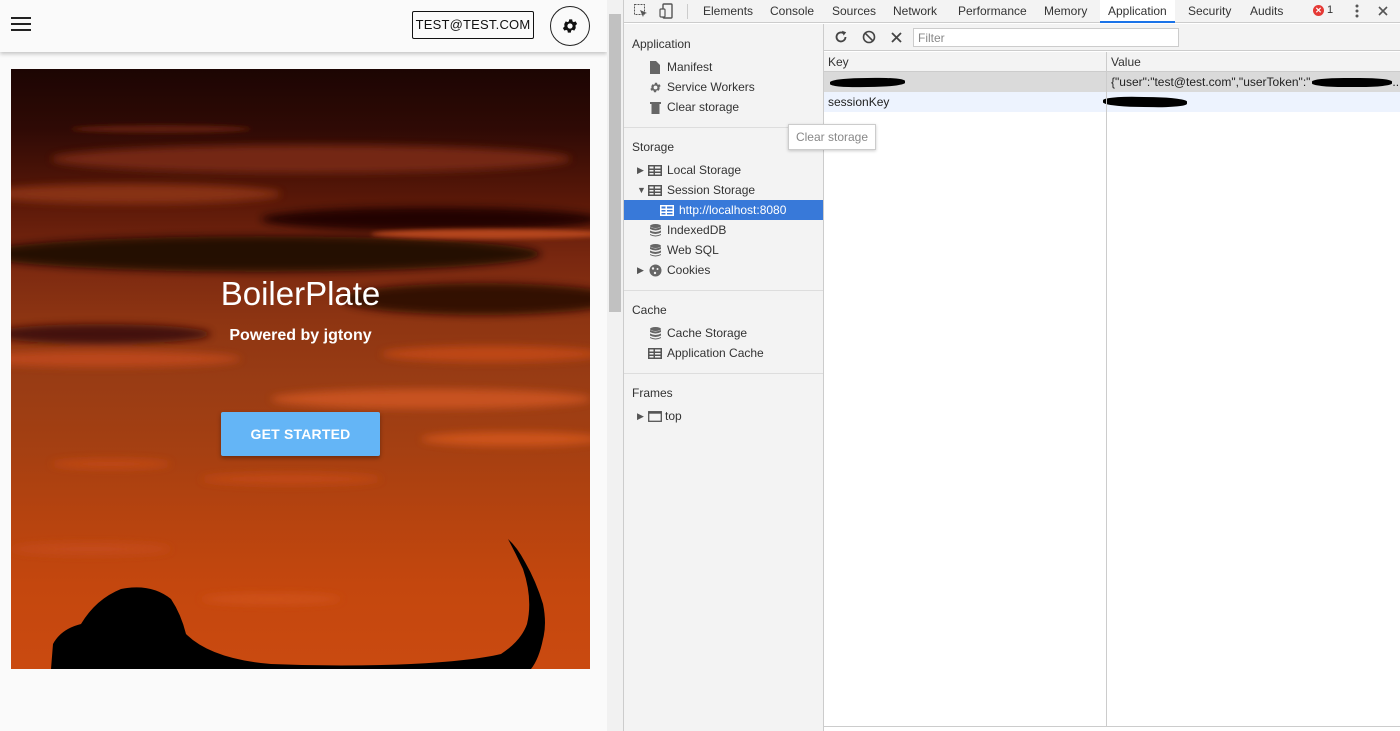  What do you see at coordinates (298, 604) in the screenshot?
I see `dog-silhouette` at bounding box center [298, 604].